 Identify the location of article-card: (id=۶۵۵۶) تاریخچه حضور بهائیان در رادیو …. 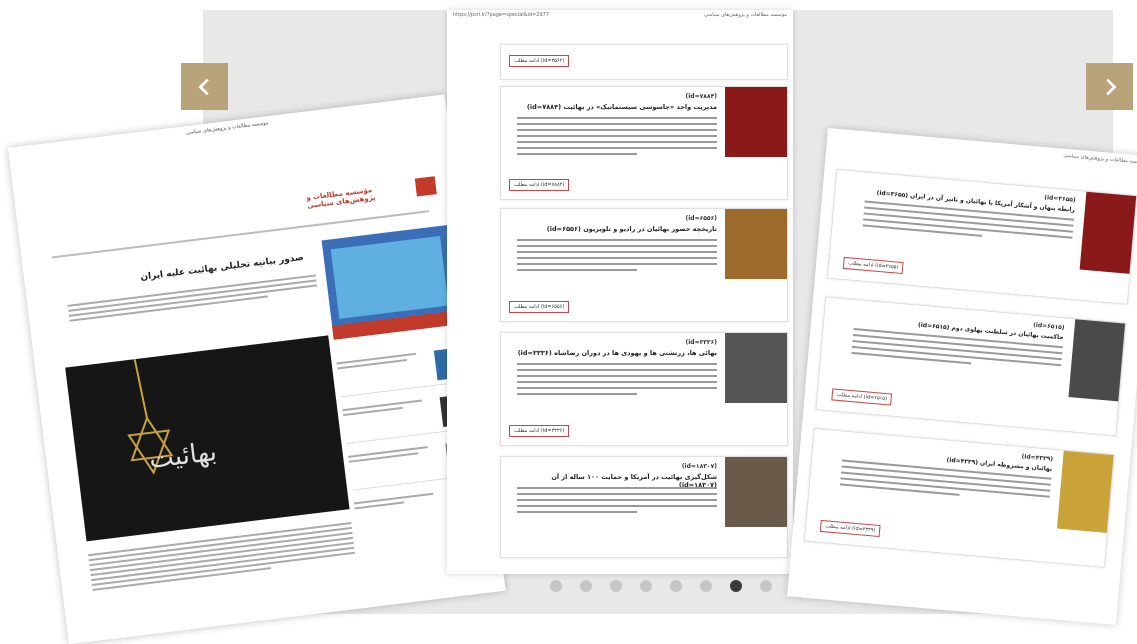
(644, 265).